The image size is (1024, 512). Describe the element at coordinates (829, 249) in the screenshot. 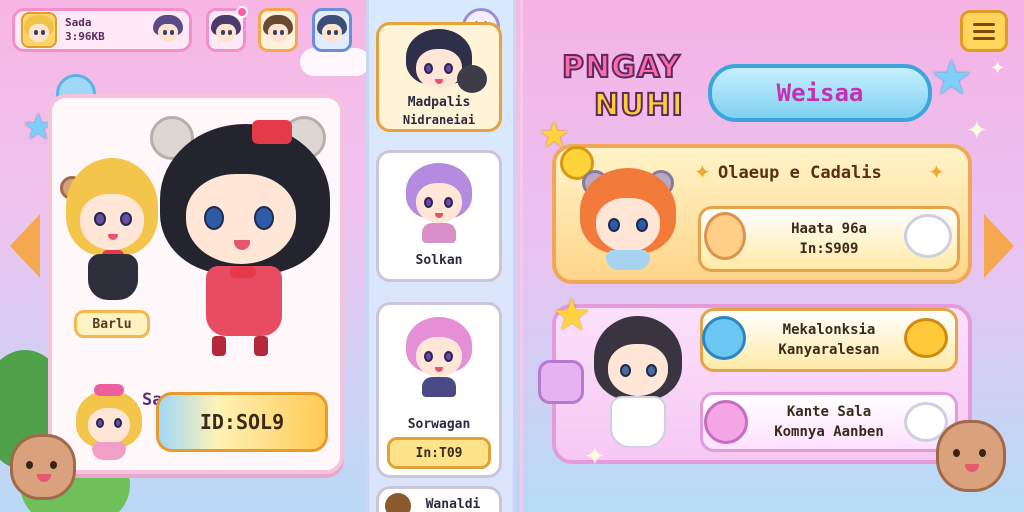

I see `offer-row-subtitle: In:S909` at that location.